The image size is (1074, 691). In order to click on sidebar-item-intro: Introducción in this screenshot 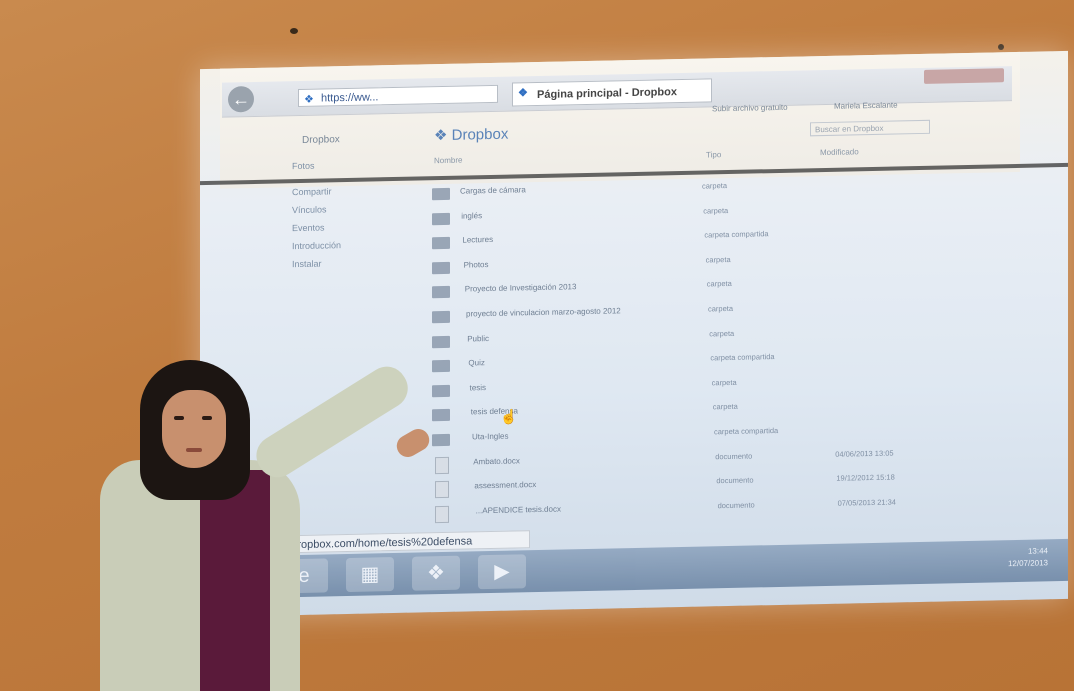, I will do `click(347, 245)`.